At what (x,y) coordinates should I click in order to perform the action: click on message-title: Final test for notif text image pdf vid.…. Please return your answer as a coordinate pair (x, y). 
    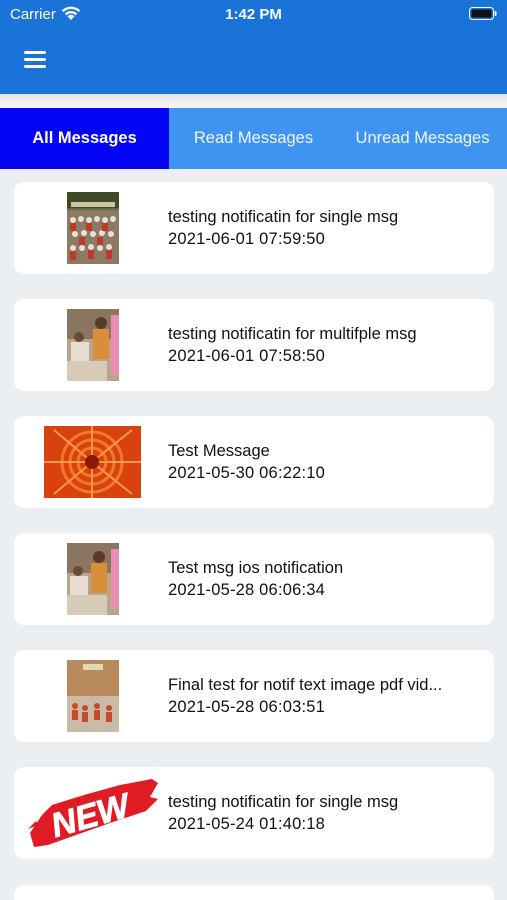
    Looking at the image, I should click on (305, 685).